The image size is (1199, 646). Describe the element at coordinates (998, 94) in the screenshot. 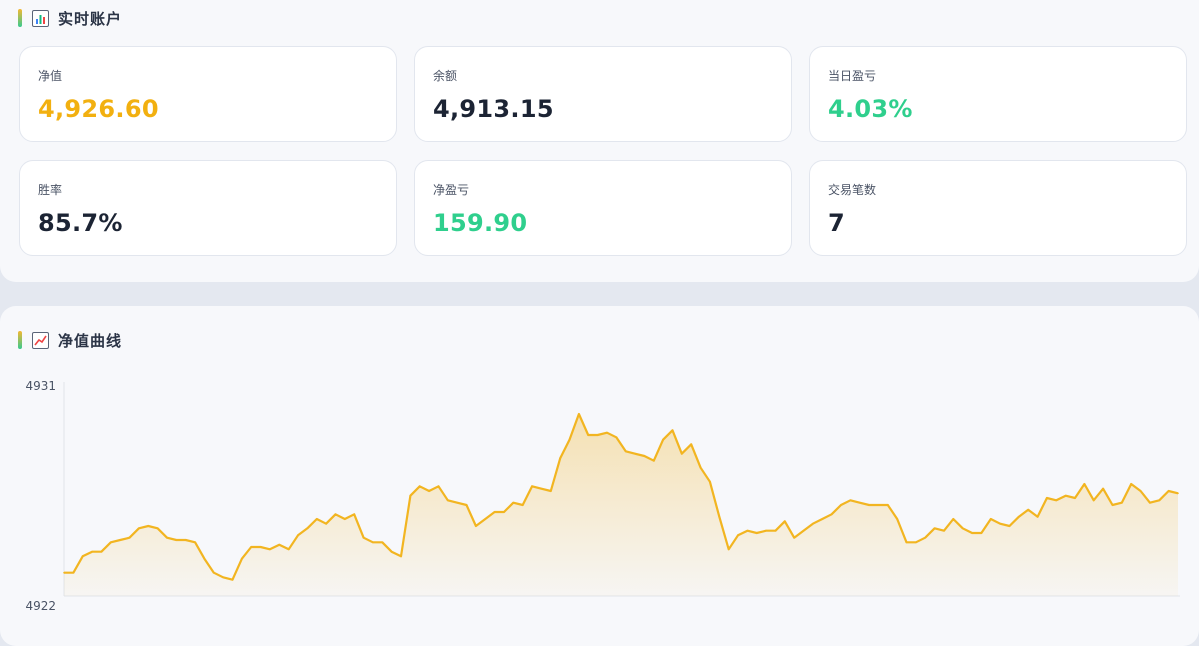

I see `stat-card-daily-pnl: 当日盈亏 4.03%` at that location.